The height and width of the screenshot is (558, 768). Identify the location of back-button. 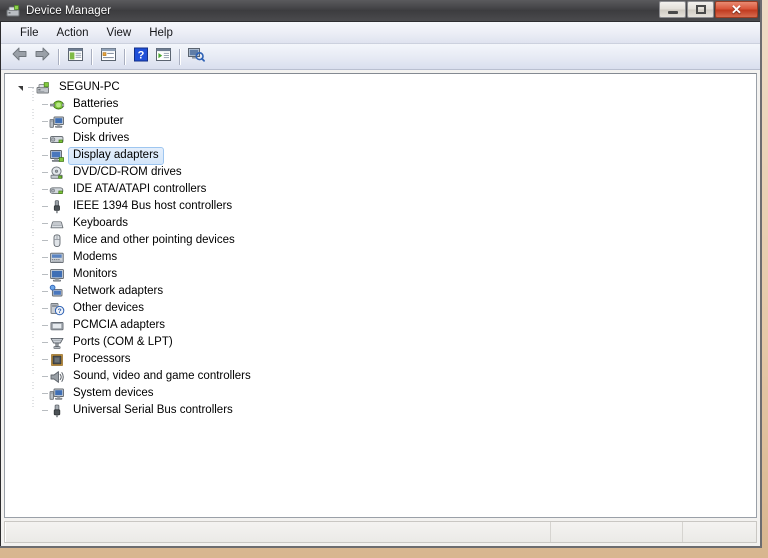
(20, 56).